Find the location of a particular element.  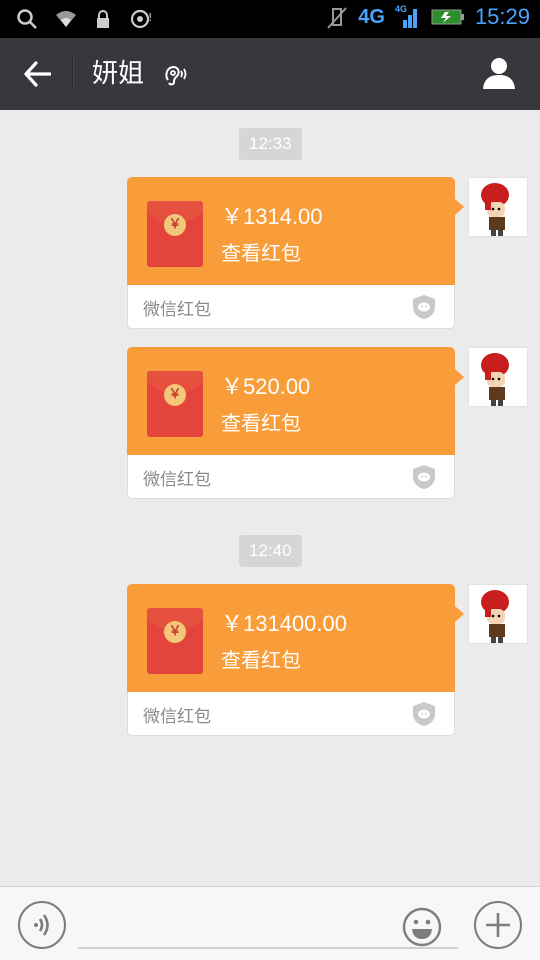

plus-icon is located at coordinates (498, 925).